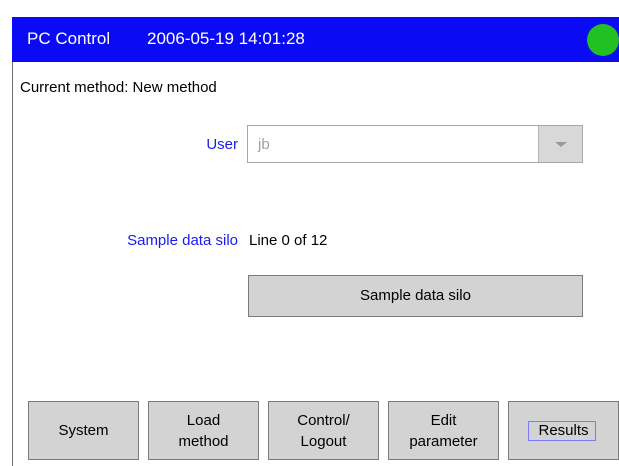 The height and width of the screenshot is (466, 619). What do you see at coordinates (415, 144) in the screenshot?
I see `user-select: jb` at bounding box center [415, 144].